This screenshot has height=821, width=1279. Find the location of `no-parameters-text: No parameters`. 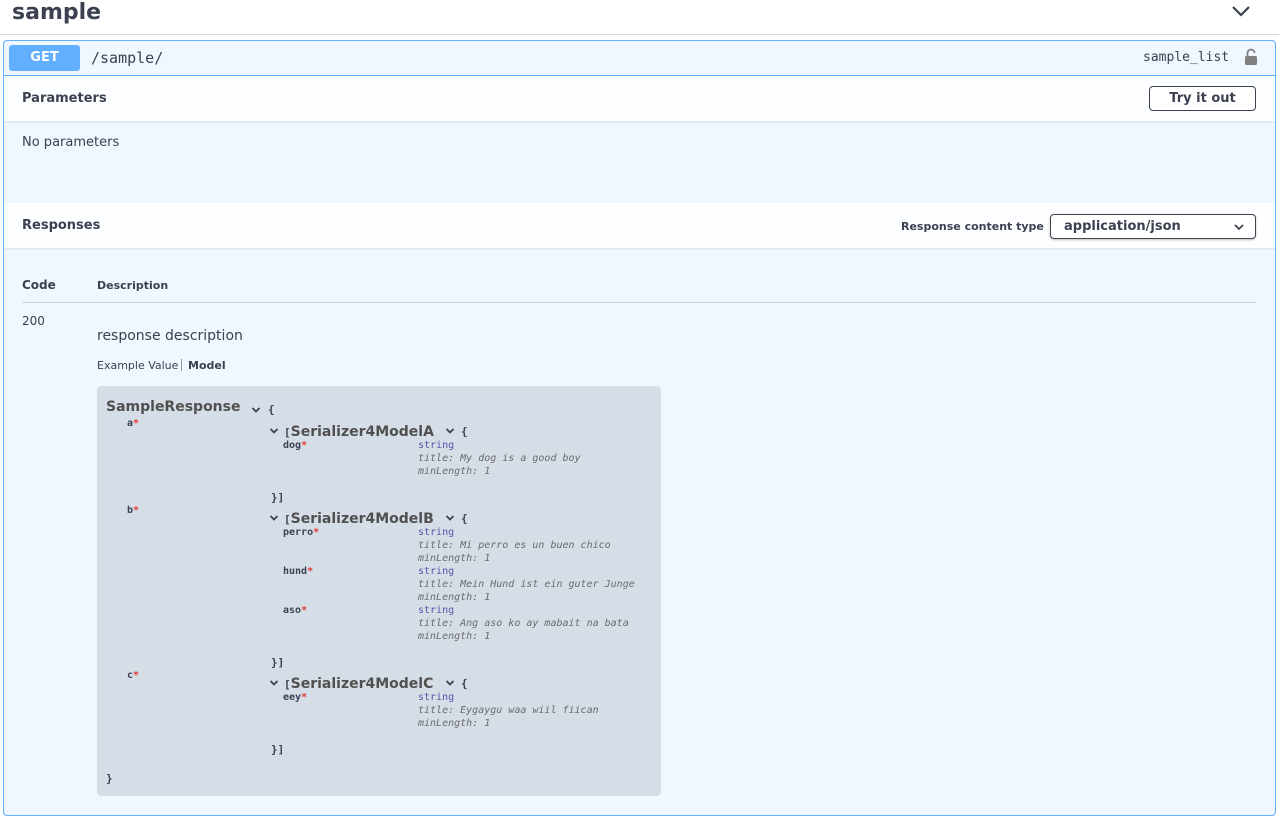

no-parameters-text: No parameters is located at coordinates (71, 142).